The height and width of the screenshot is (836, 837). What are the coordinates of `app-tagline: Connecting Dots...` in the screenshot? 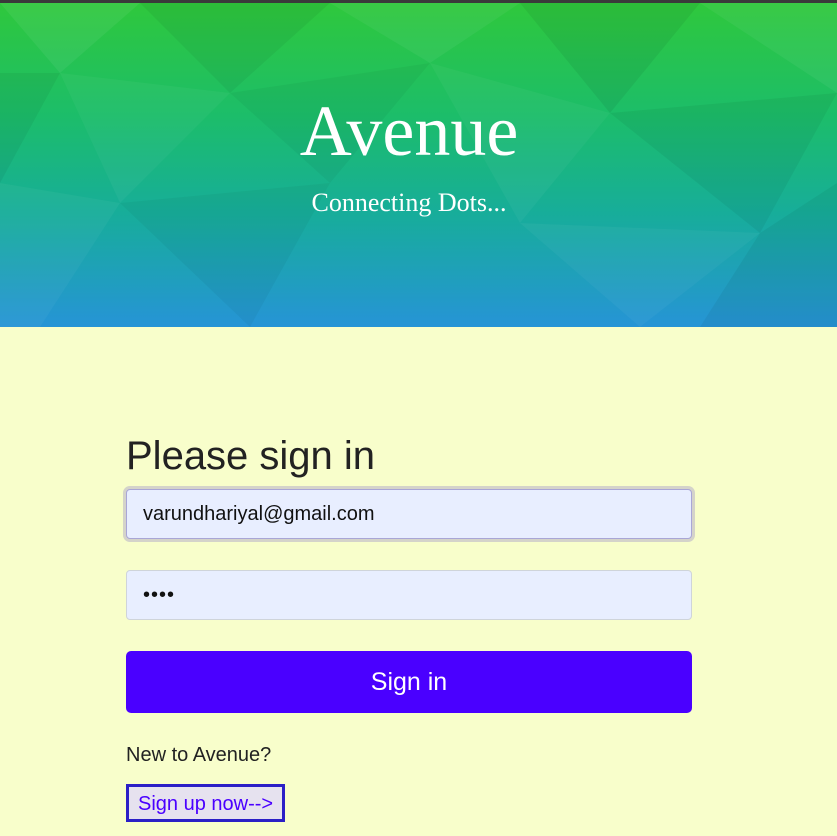 It's located at (409, 202).